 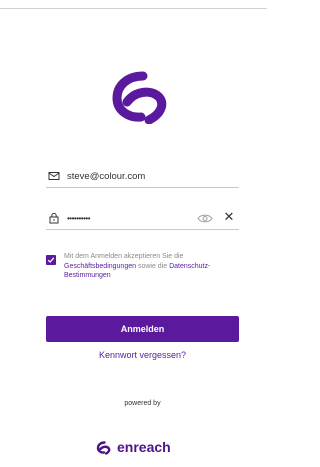 I want to click on top-divider, so click(x=133, y=8).